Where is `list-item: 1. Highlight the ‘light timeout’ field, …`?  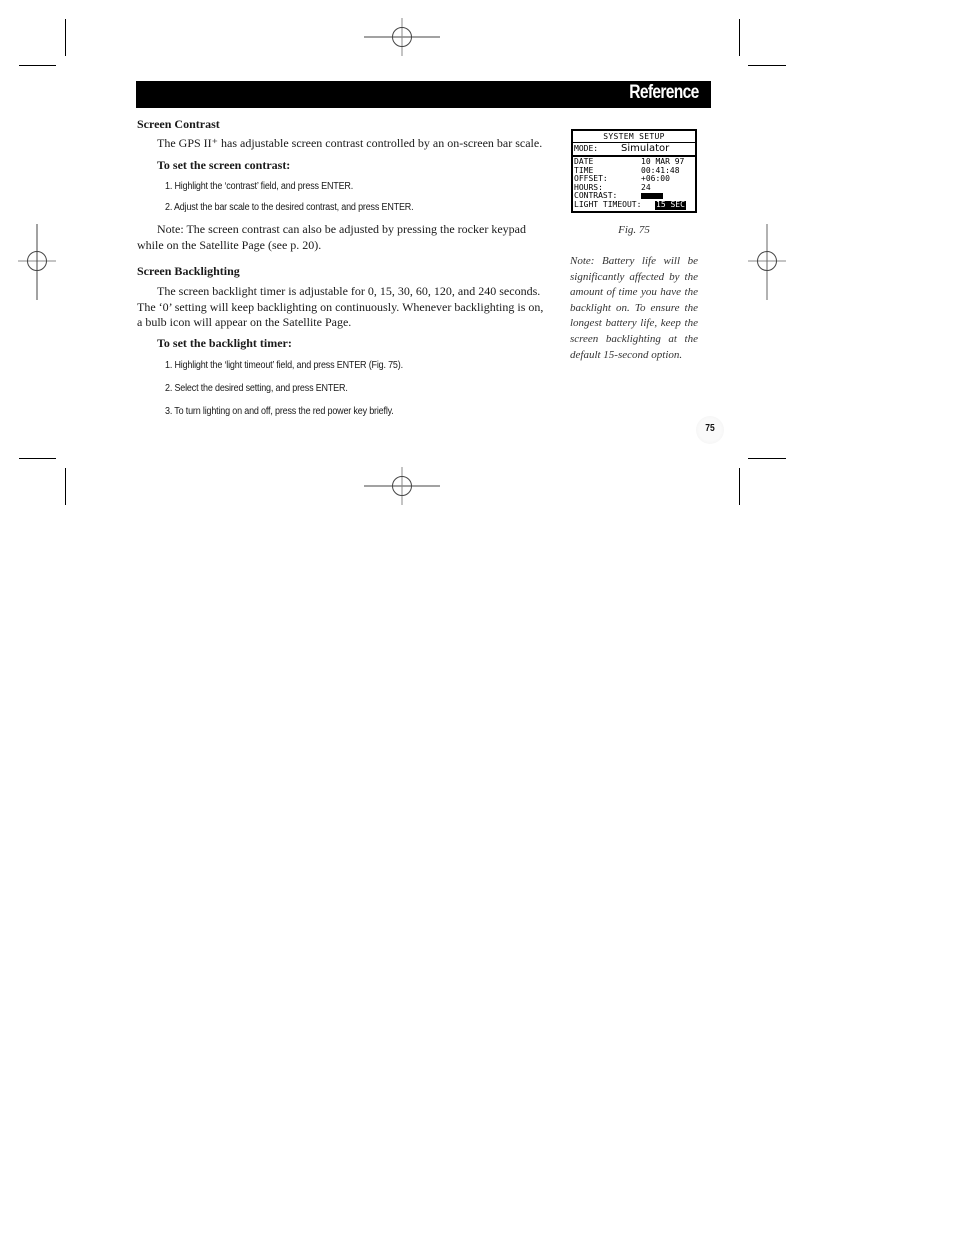 list-item: 1. Highlight the ‘light timeout’ field, … is located at coordinates (284, 365).